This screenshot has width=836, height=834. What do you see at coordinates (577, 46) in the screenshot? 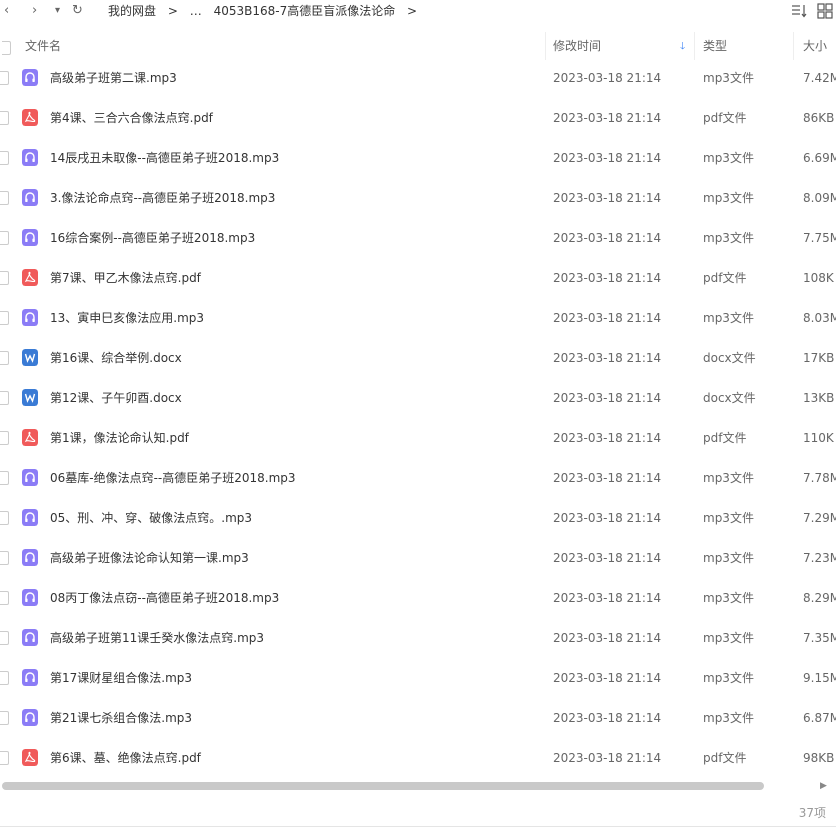
I see `column-modified: 修改时间` at bounding box center [577, 46].